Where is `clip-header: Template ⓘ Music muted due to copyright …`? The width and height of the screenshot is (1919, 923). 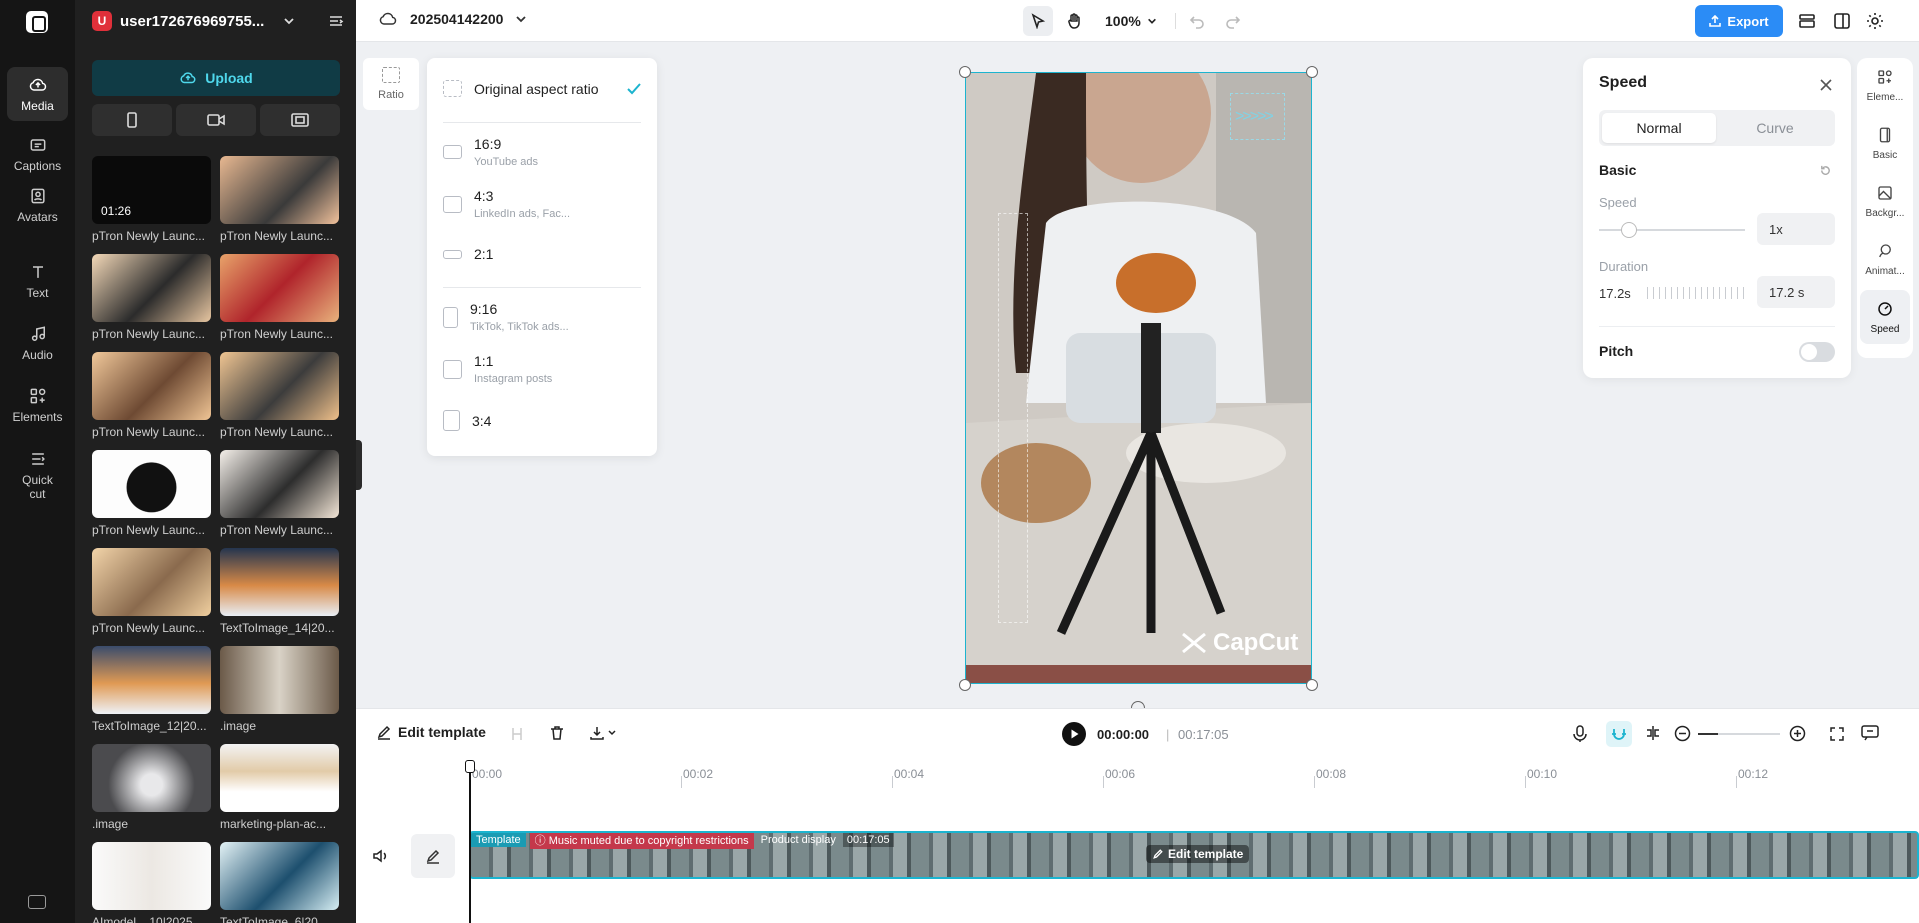
clip-header: Template ⓘ Music muted due to copyright … is located at coordinates (682, 841).